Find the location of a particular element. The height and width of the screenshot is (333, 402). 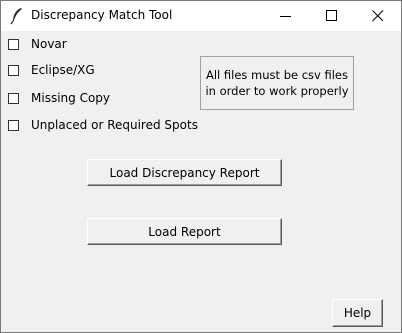

checkbox-novar: Novar is located at coordinates (37, 44).